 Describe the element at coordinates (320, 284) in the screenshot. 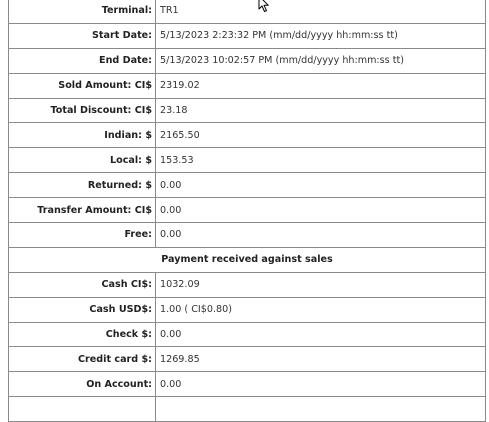

I see `row-value: 1032.09` at that location.